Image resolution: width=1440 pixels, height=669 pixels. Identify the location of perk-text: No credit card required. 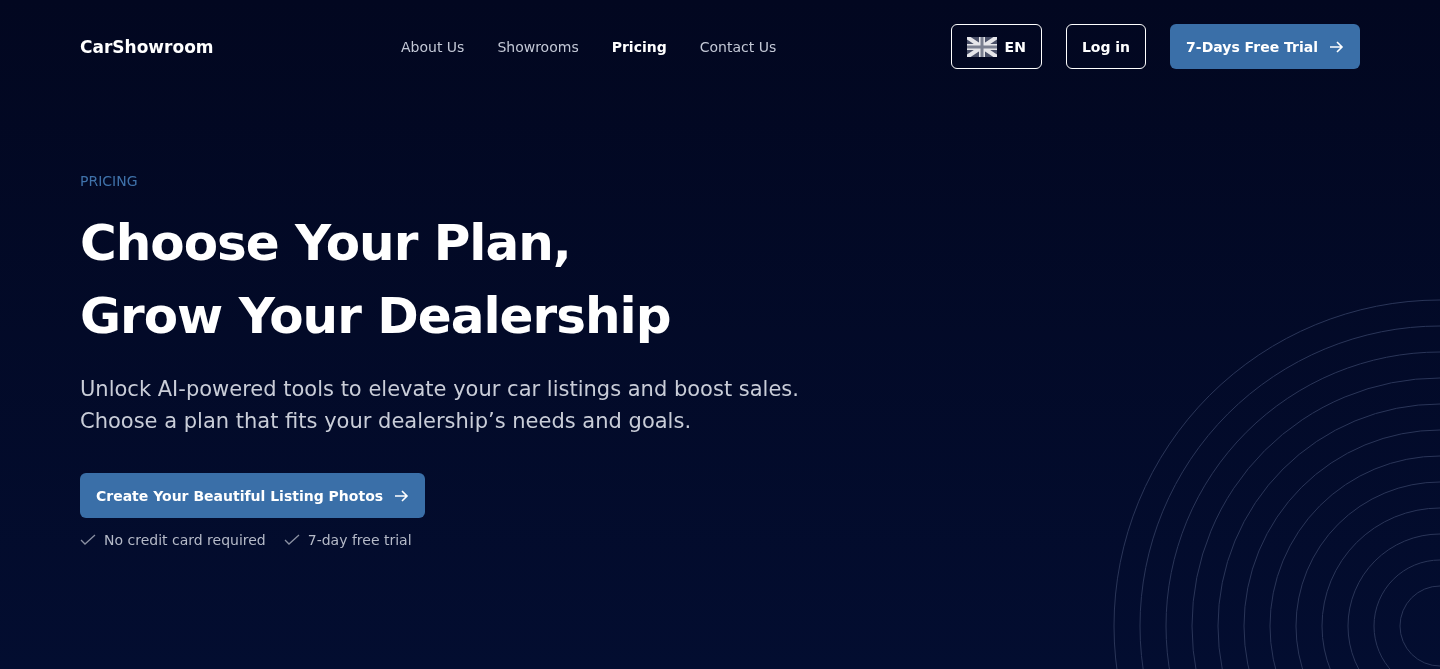
(185, 540).